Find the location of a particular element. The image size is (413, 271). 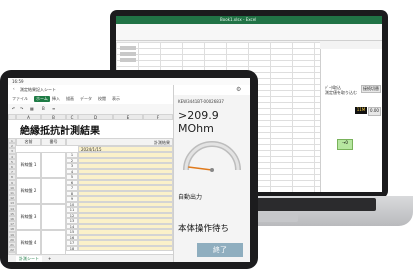

tab-6: 表示 is located at coordinates (116, 99).